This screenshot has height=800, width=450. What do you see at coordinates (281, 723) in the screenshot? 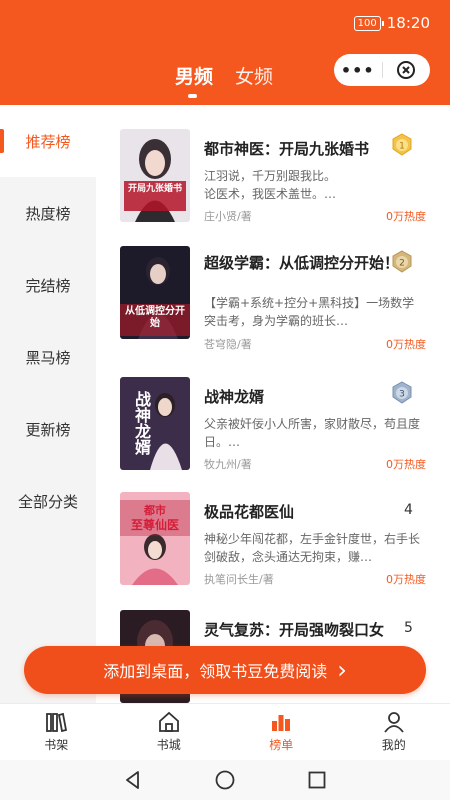
I see `ranking-icon` at bounding box center [281, 723].